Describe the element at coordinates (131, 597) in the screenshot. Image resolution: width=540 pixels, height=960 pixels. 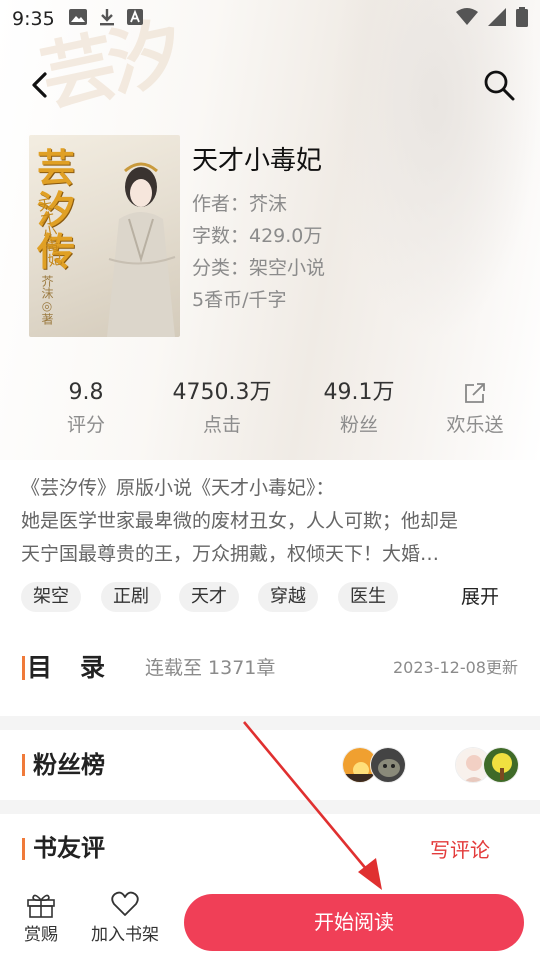
I see `tag-chip: 正剧` at that location.